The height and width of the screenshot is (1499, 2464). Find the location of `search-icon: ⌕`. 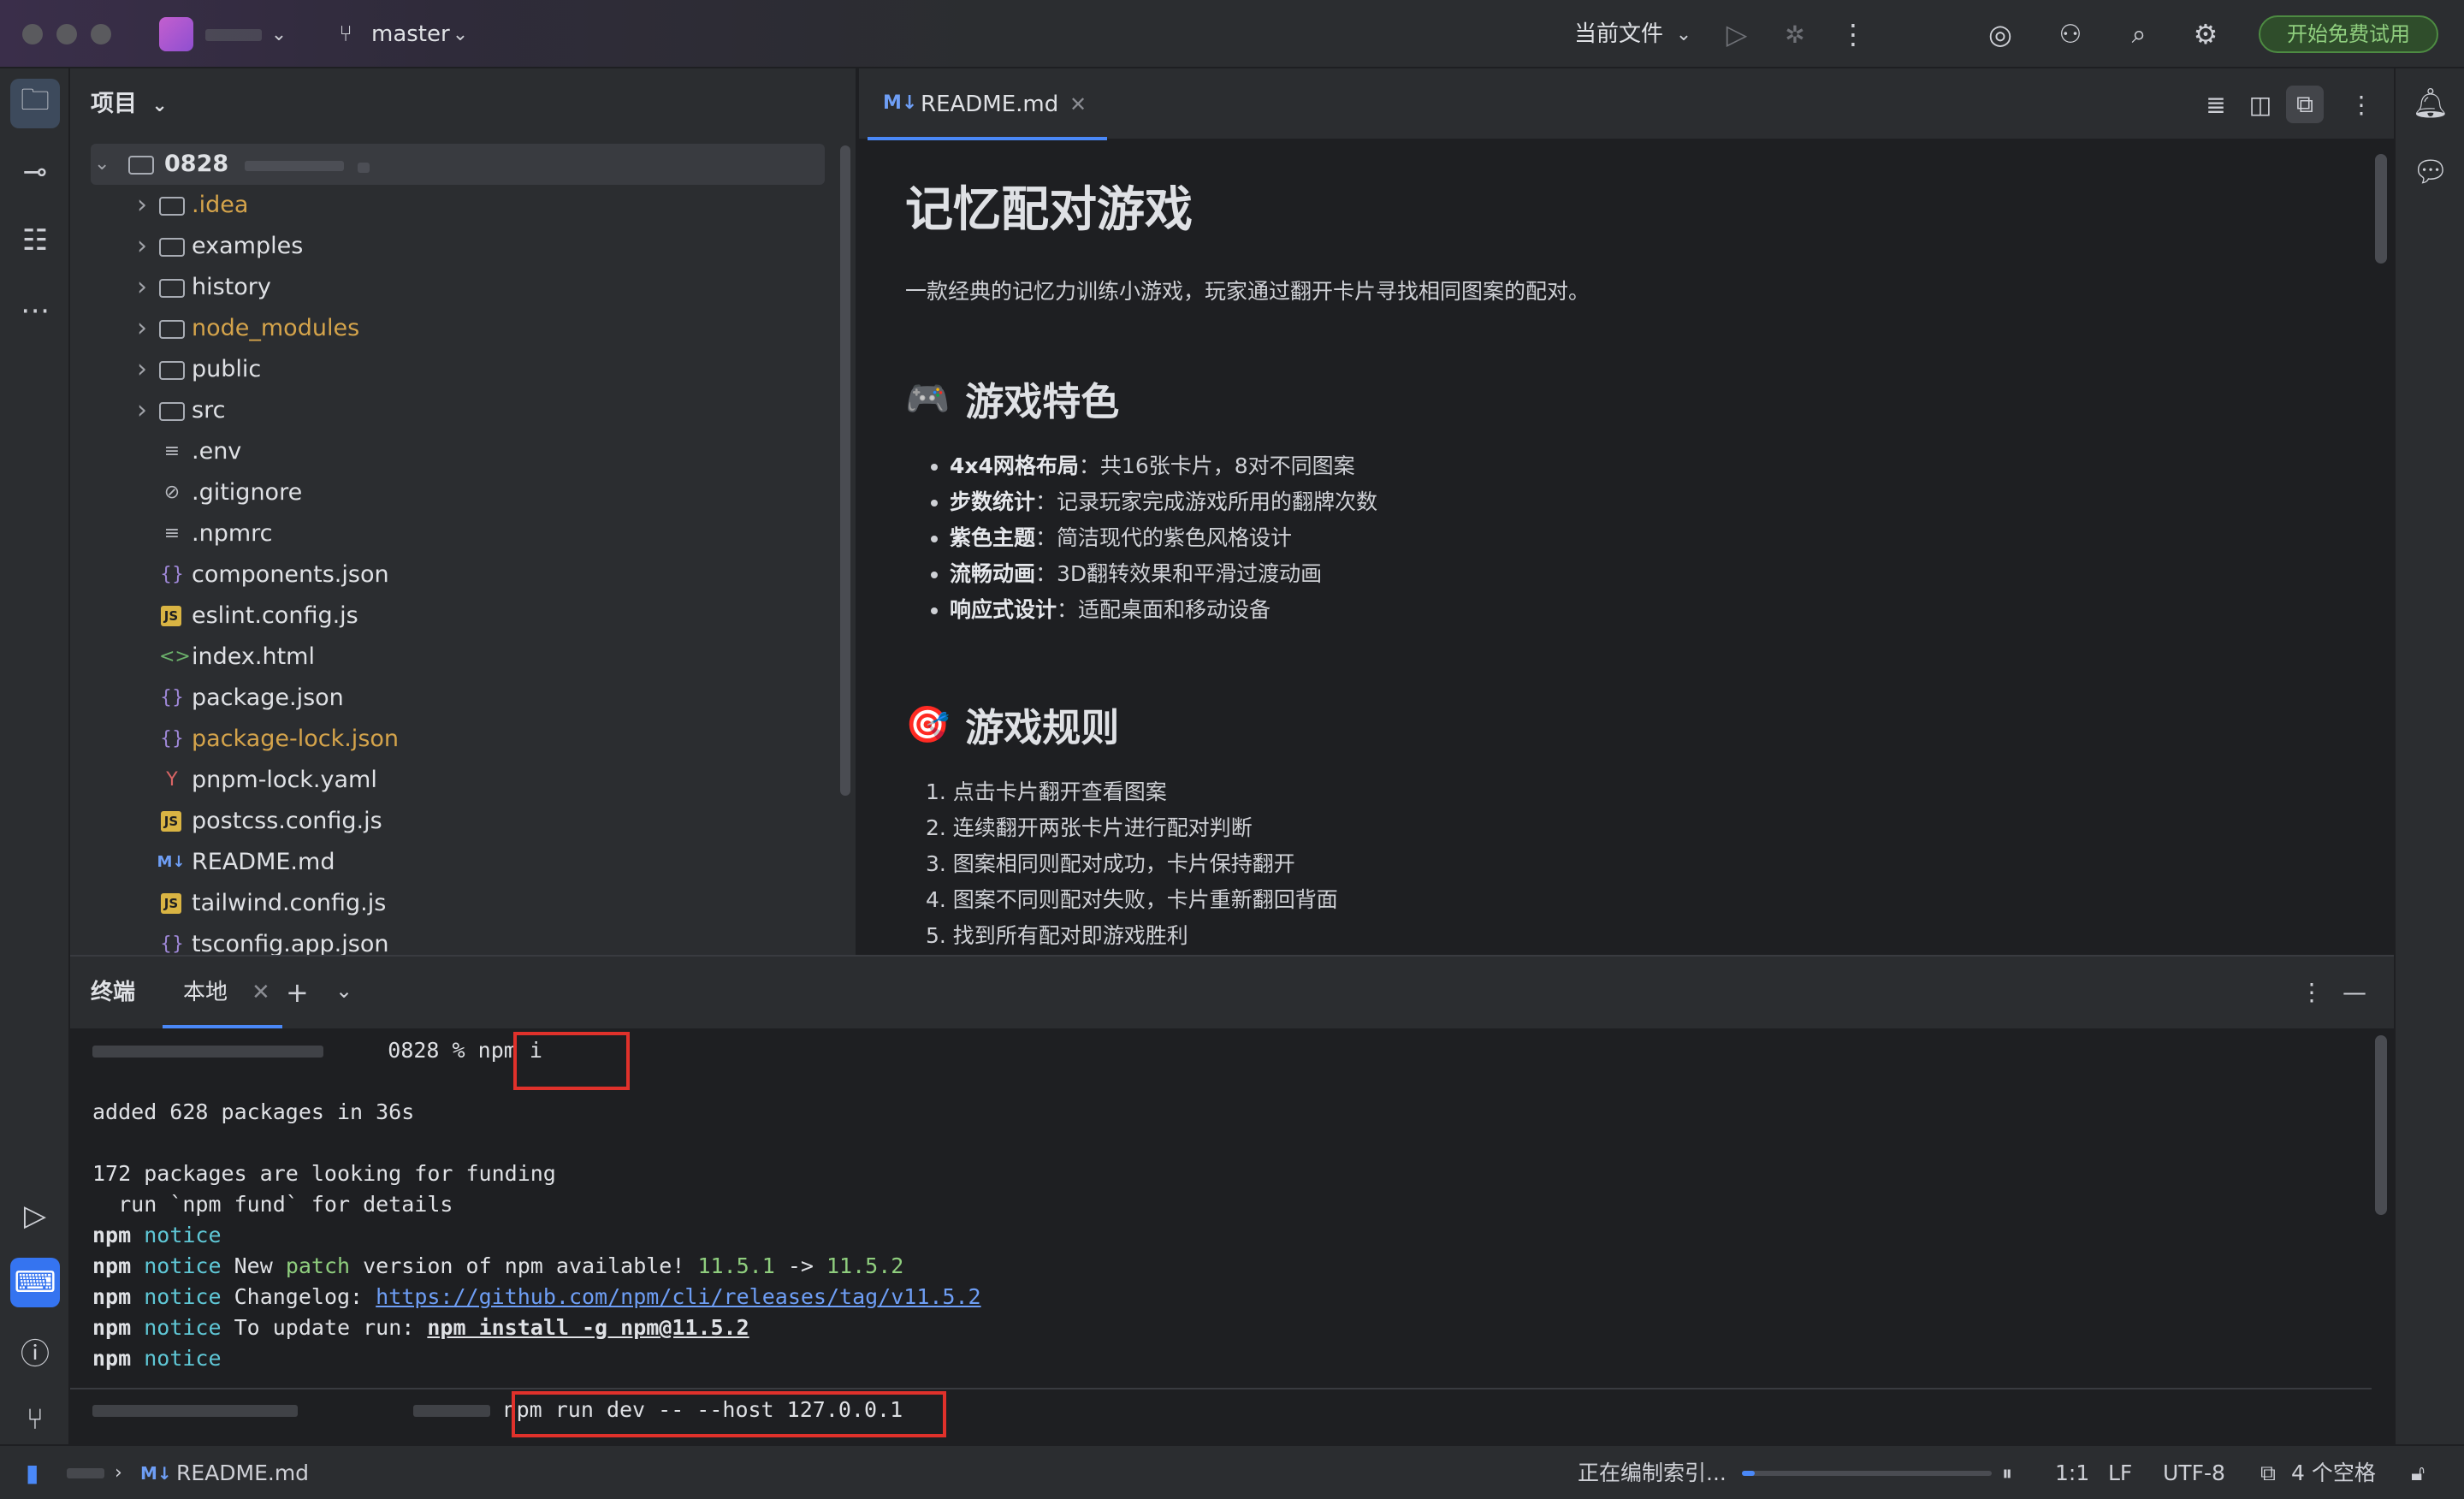

search-icon: ⌕ is located at coordinates (2139, 34).